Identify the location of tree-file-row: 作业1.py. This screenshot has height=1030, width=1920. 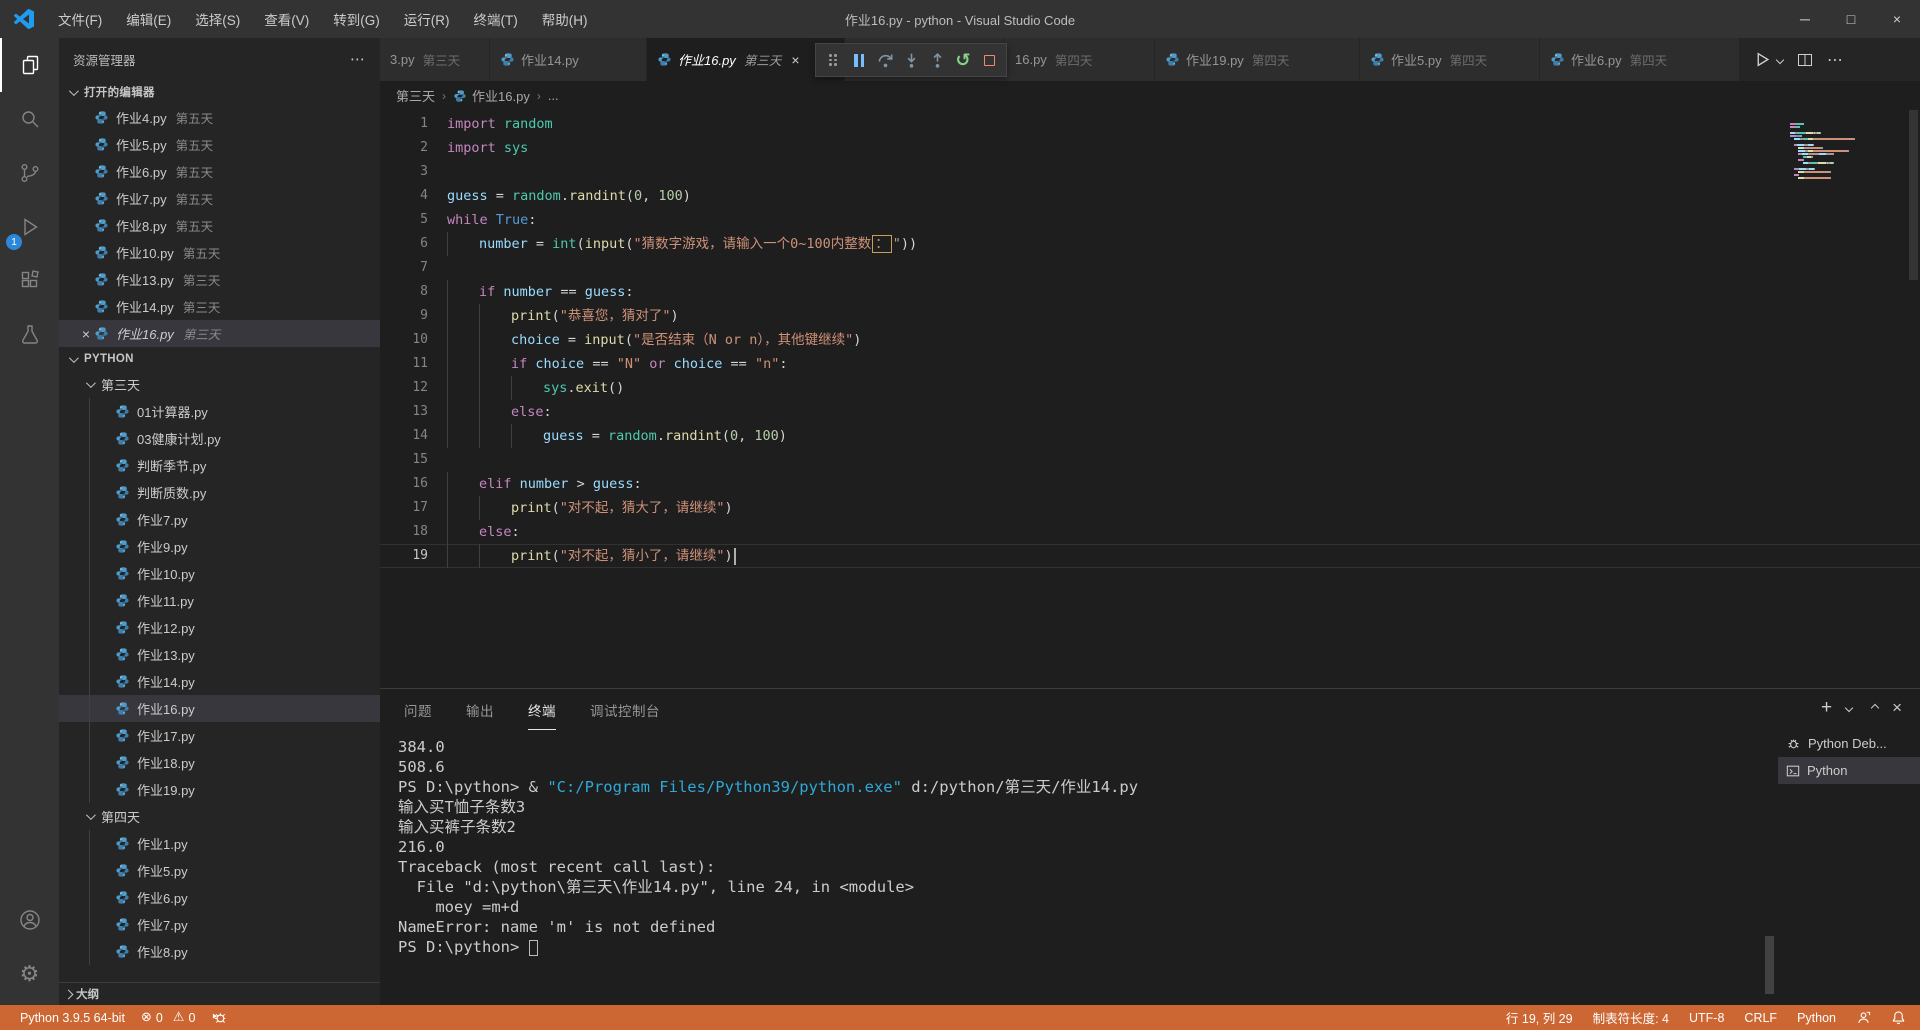
(219, 843).